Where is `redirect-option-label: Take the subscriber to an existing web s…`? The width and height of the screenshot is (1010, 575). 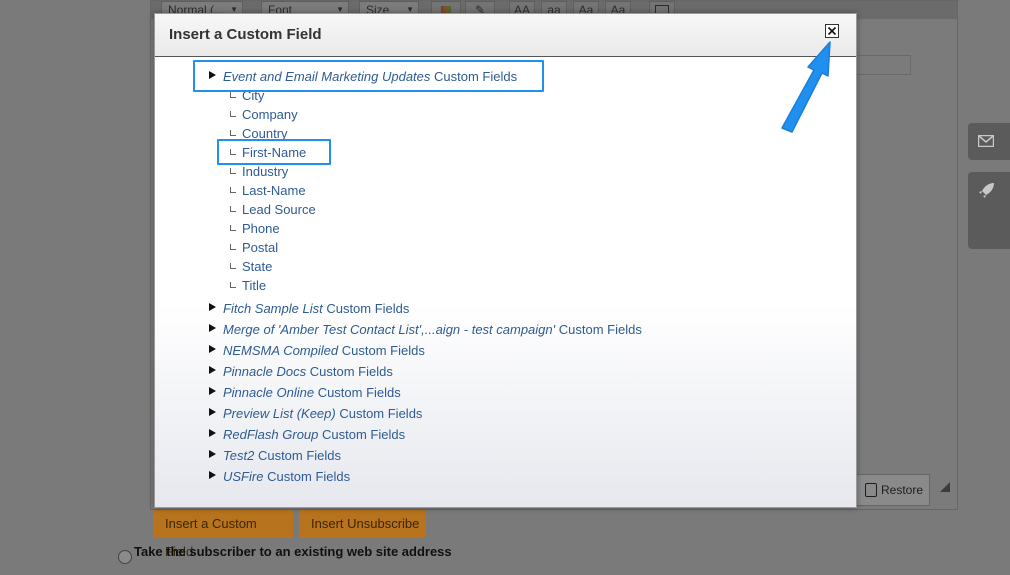 redirect-option-label: Take the subscriber to an existing web s… is located at coordinates (293, 551).